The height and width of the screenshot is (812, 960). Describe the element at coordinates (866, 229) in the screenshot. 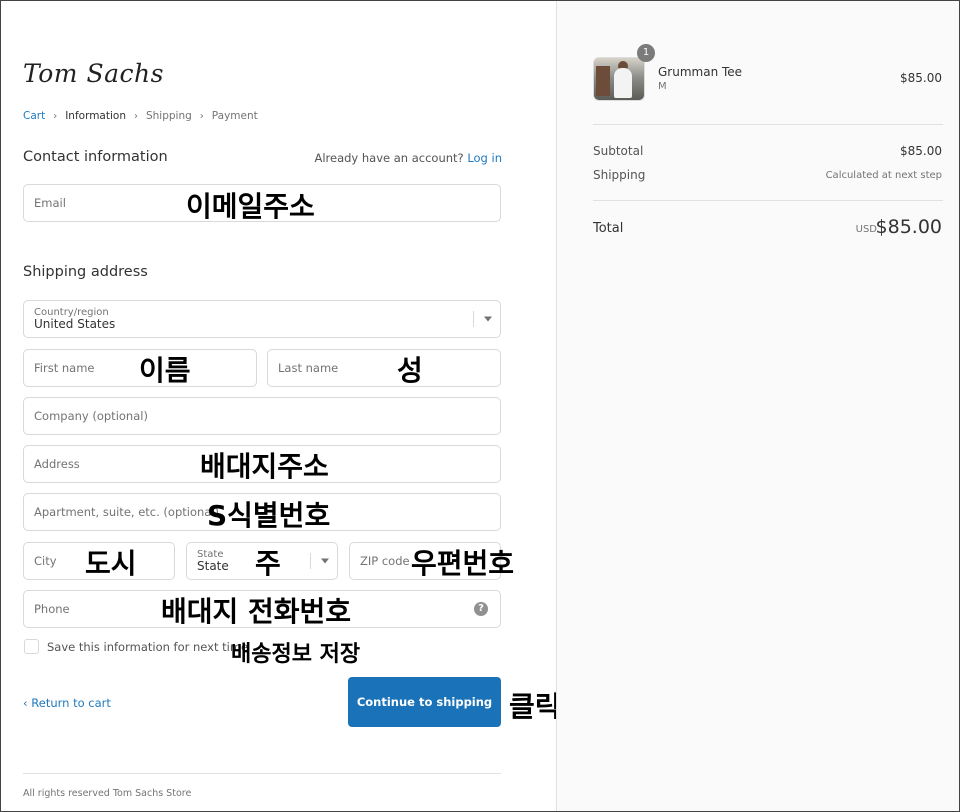

I see `total-currency: USD` at that location.